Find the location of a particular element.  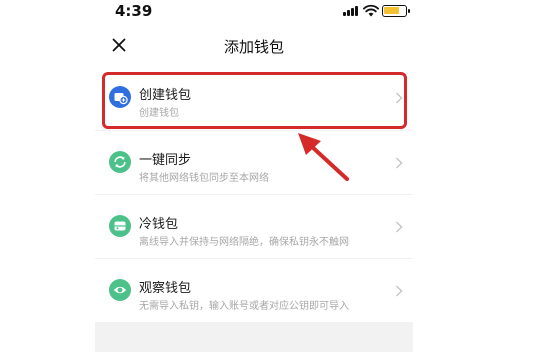

create-wallet-icon is located at coordinates (120, 97).